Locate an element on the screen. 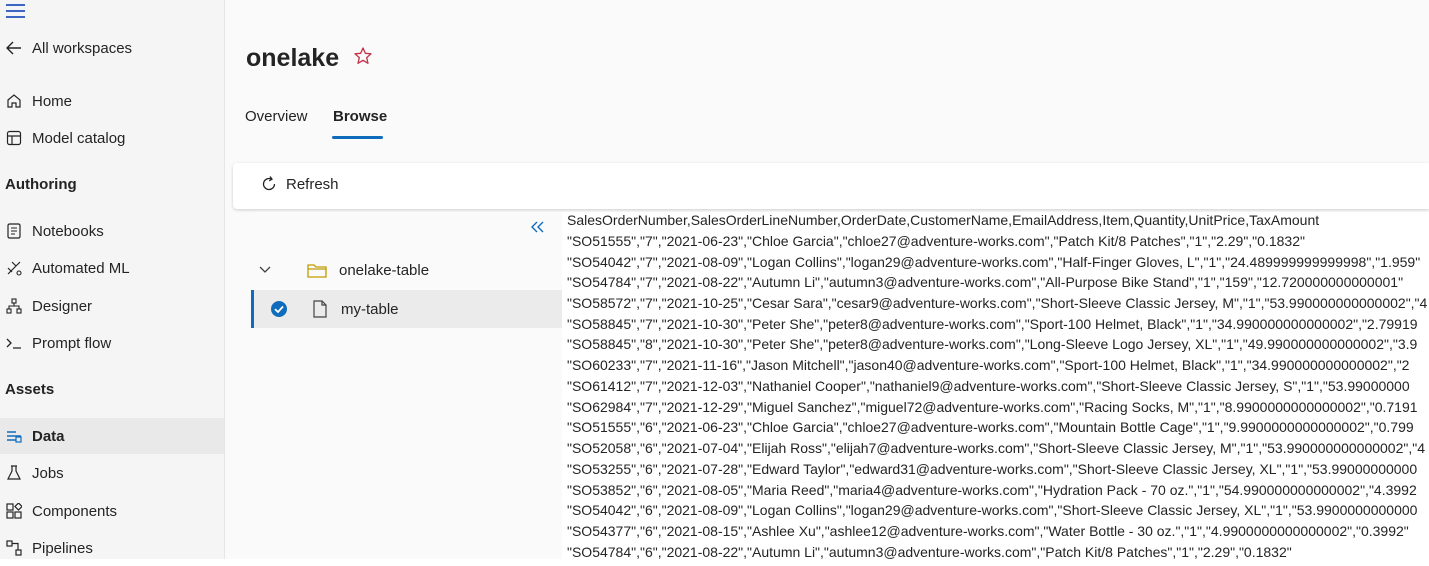 The image size is (1429, 566). file-label: my-table is located at coordinates (370, 309).